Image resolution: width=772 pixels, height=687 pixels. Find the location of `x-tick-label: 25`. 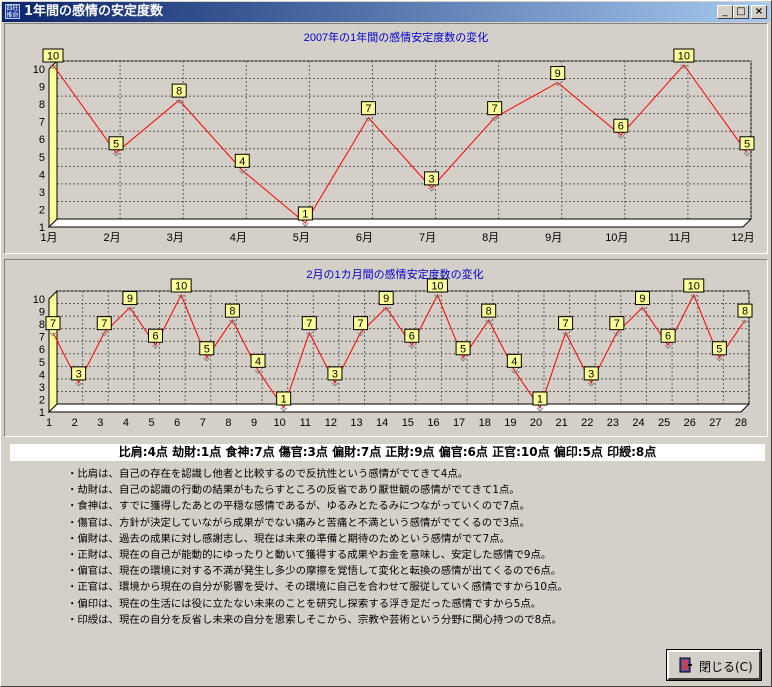

x-tick-label: 25 is located at coordinates (664, 423).